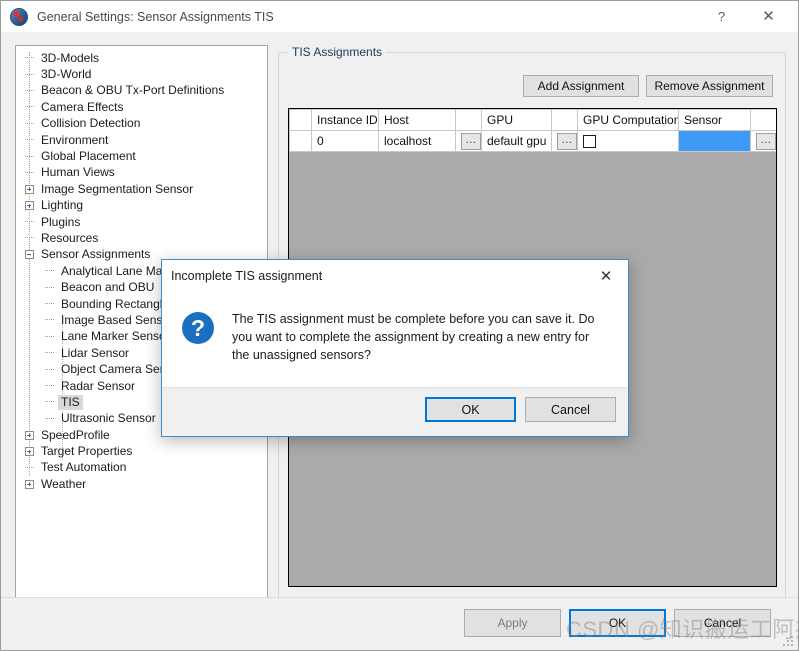 This screenshot has height=651, width=799. What do you see at coordinates (143, 189) in the screenshot?
I see `tree-item: Image Segmentation Sensor` at bounding box center [143, 189].